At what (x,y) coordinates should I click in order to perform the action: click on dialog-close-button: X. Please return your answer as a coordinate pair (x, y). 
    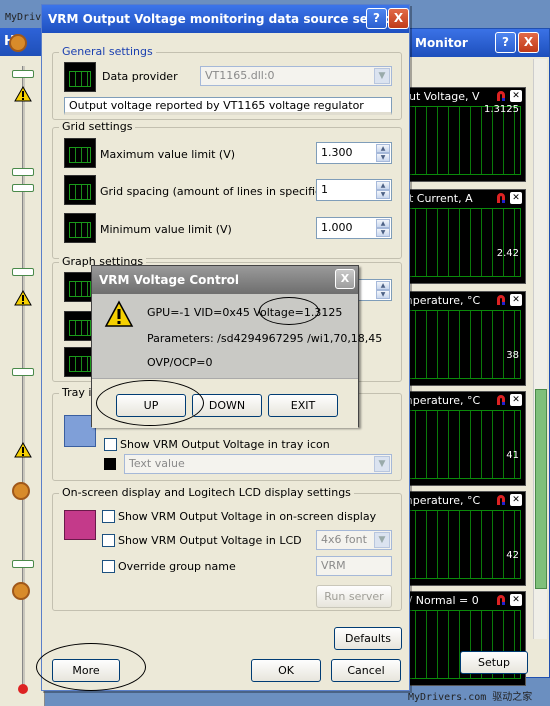
    Looking at the image, I should click on (398, 18).